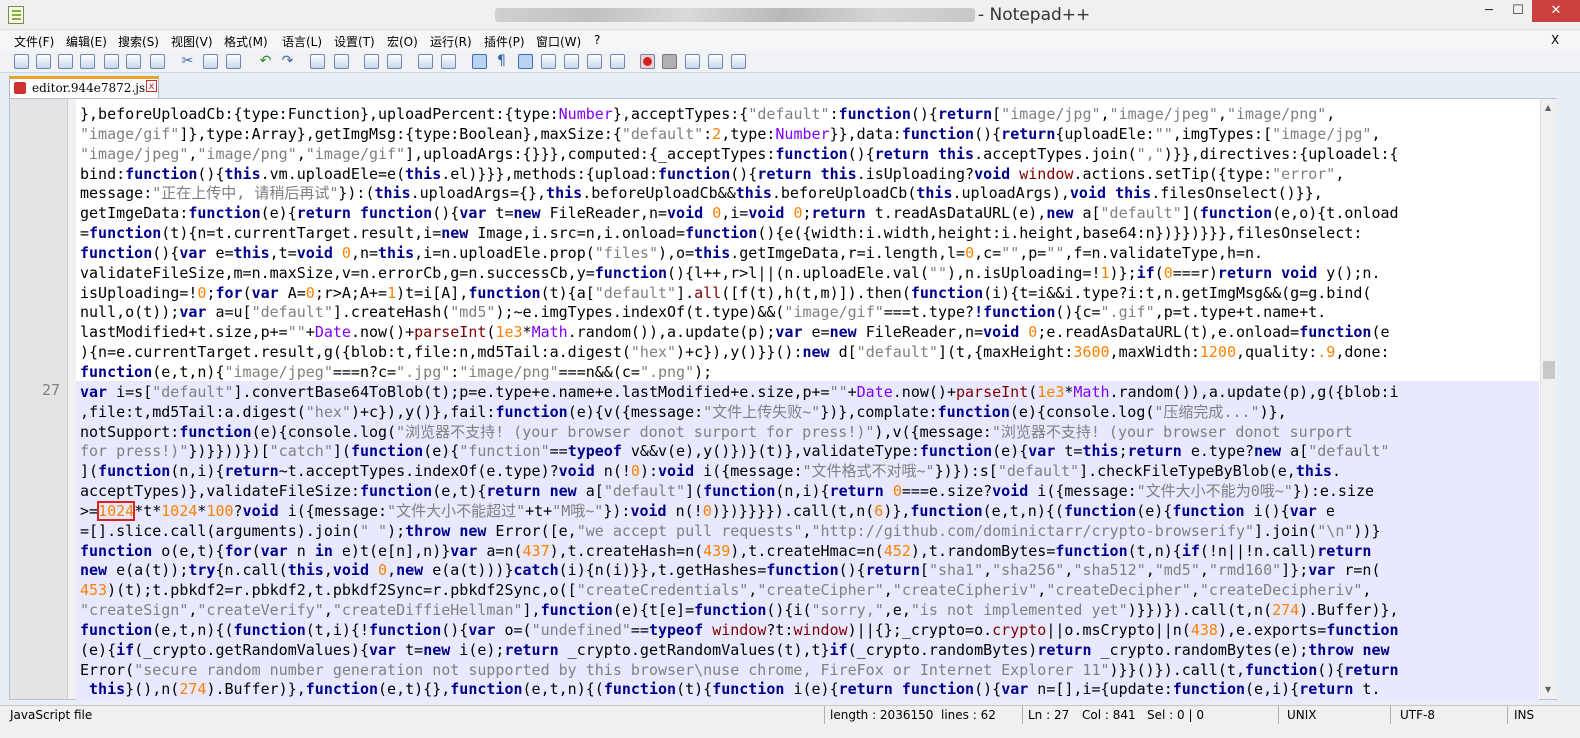 The height and width of the screenshot is (738, 1580). I want to click on scroll-up-arrow-icon: ▲, so click(1548, 107).